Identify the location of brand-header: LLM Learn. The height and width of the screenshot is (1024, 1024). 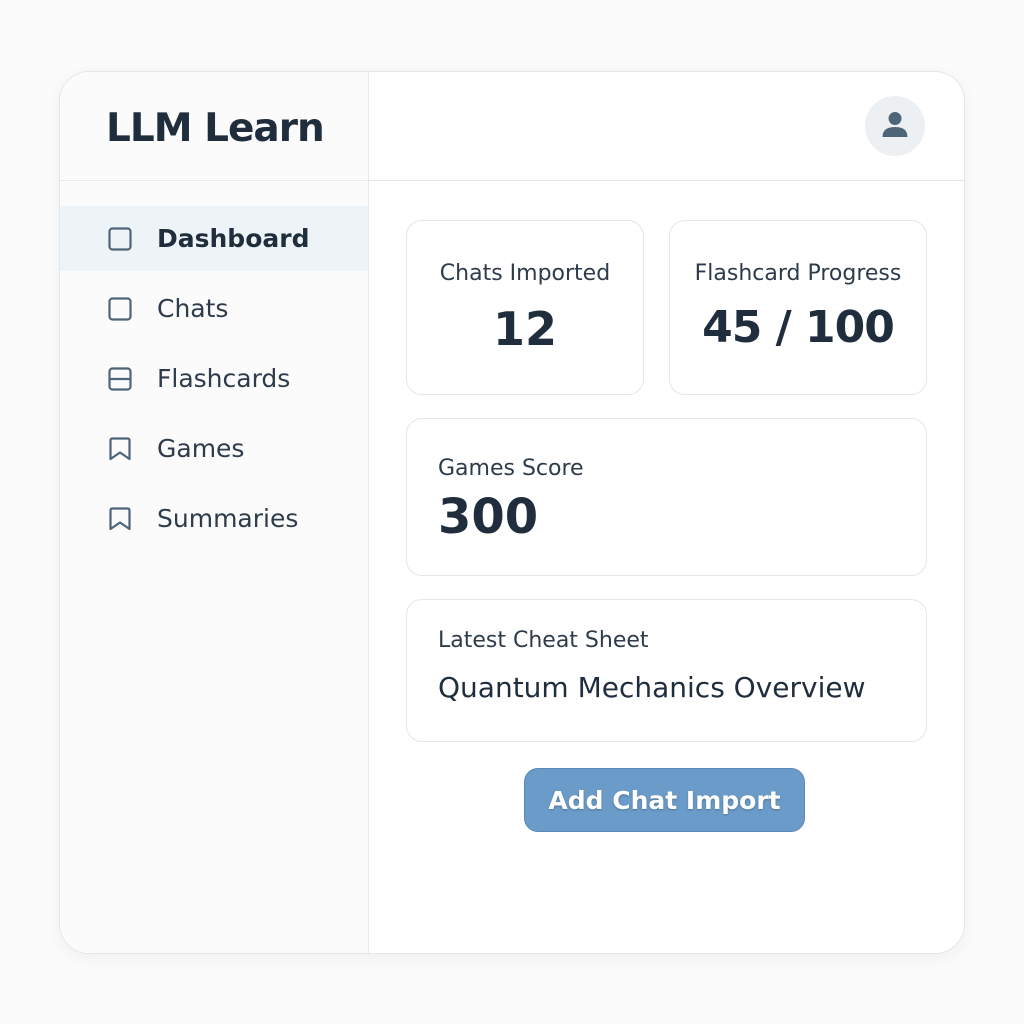
(214, 126).